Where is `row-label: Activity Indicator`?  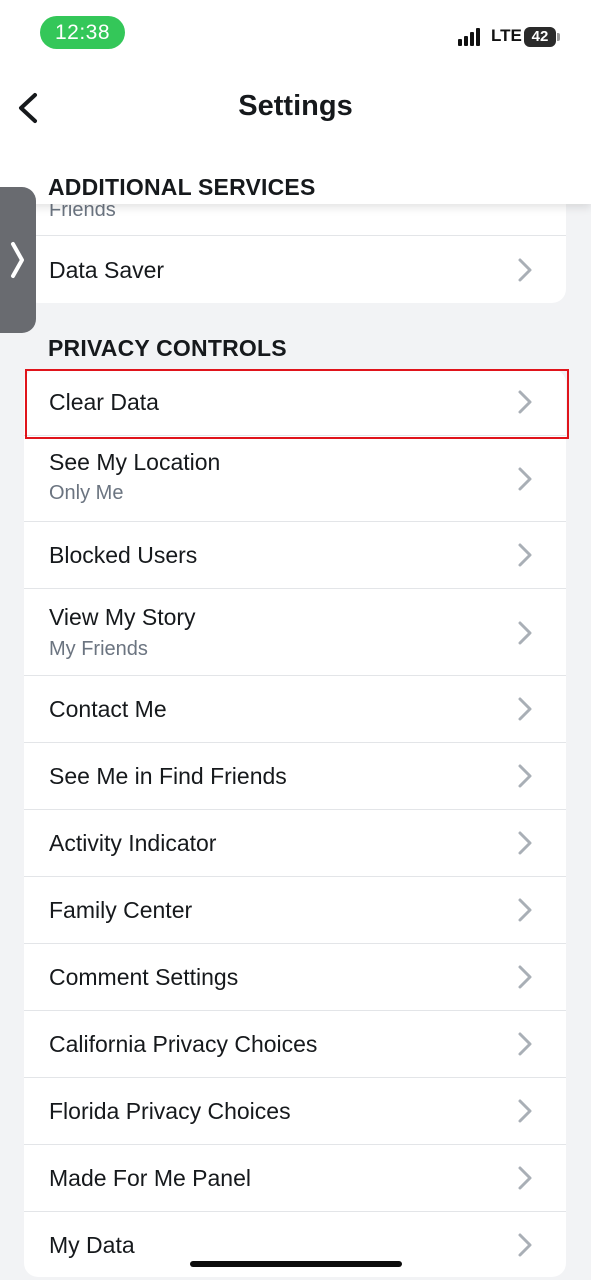
row-label: Activity Indicator is located at coordinates (133, 843).